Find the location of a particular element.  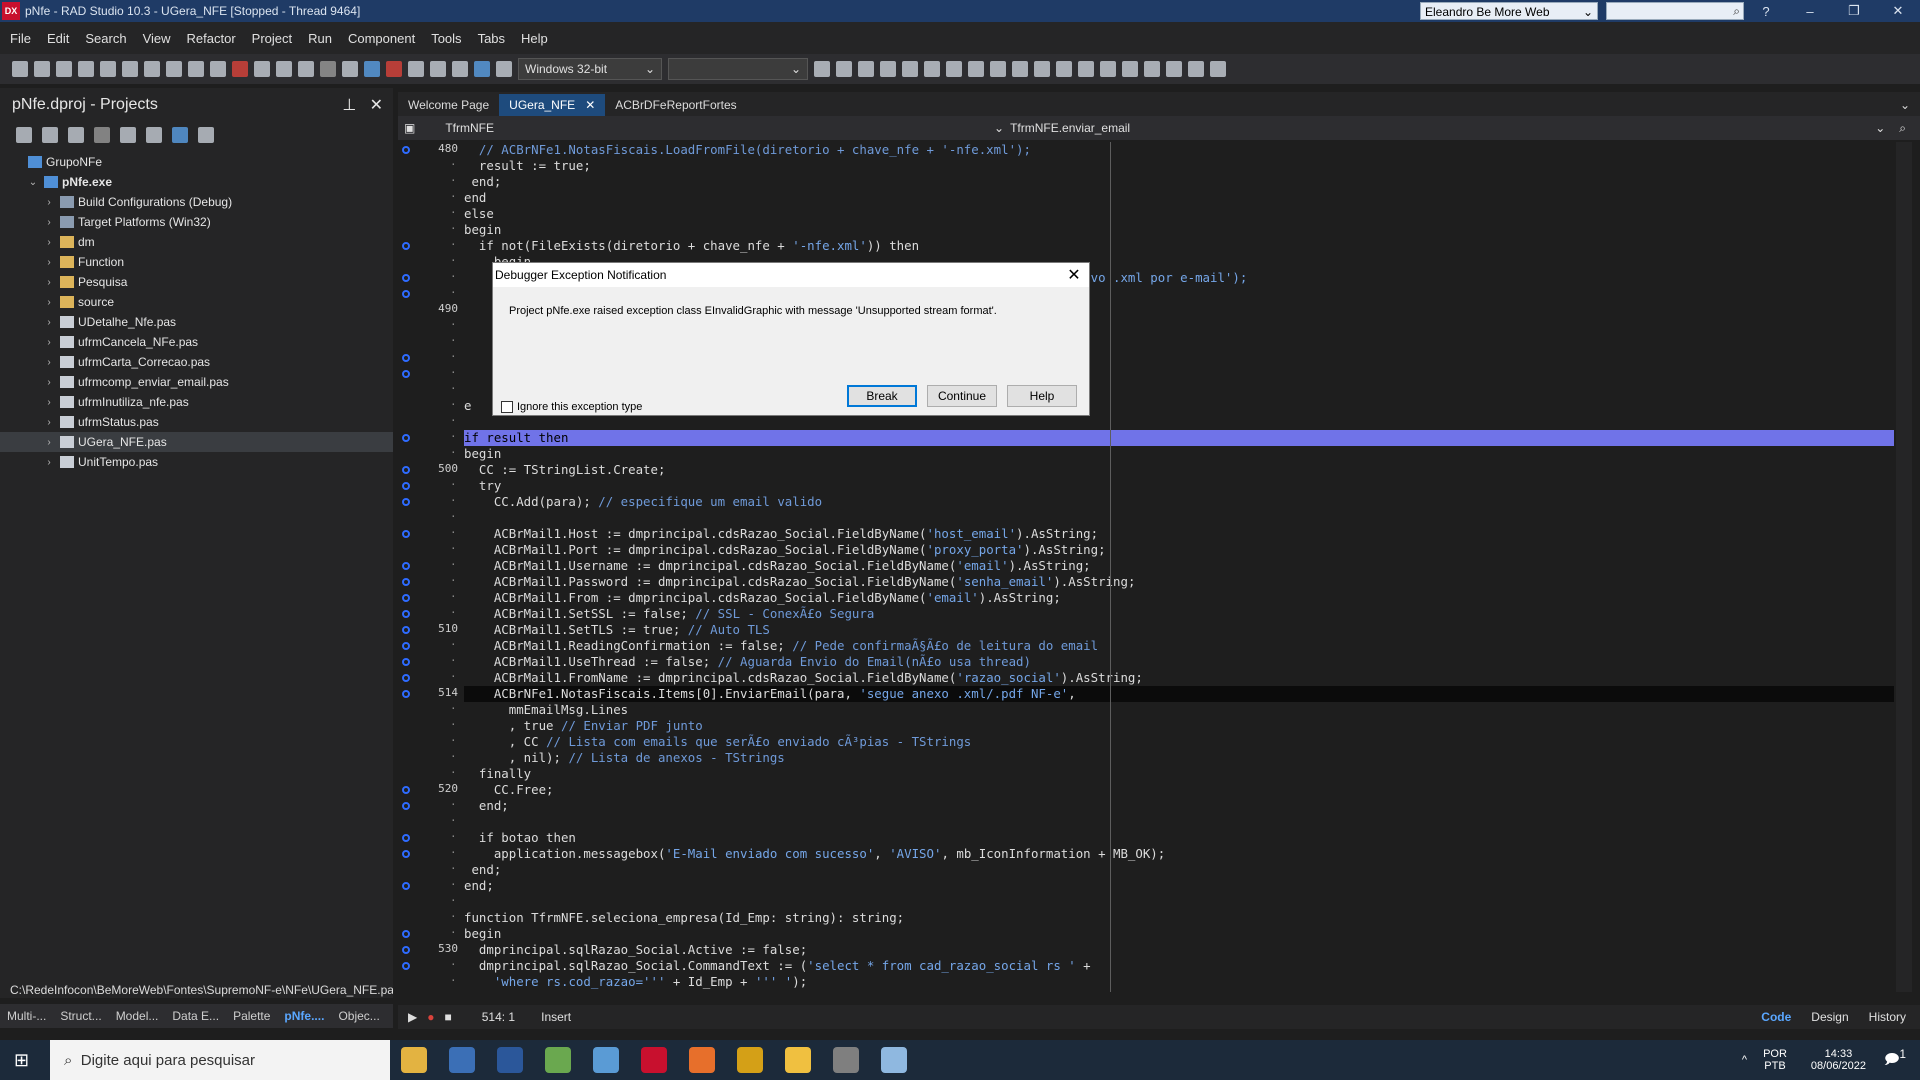

stop-icon: ■ is located at coordinates (447, 1017).